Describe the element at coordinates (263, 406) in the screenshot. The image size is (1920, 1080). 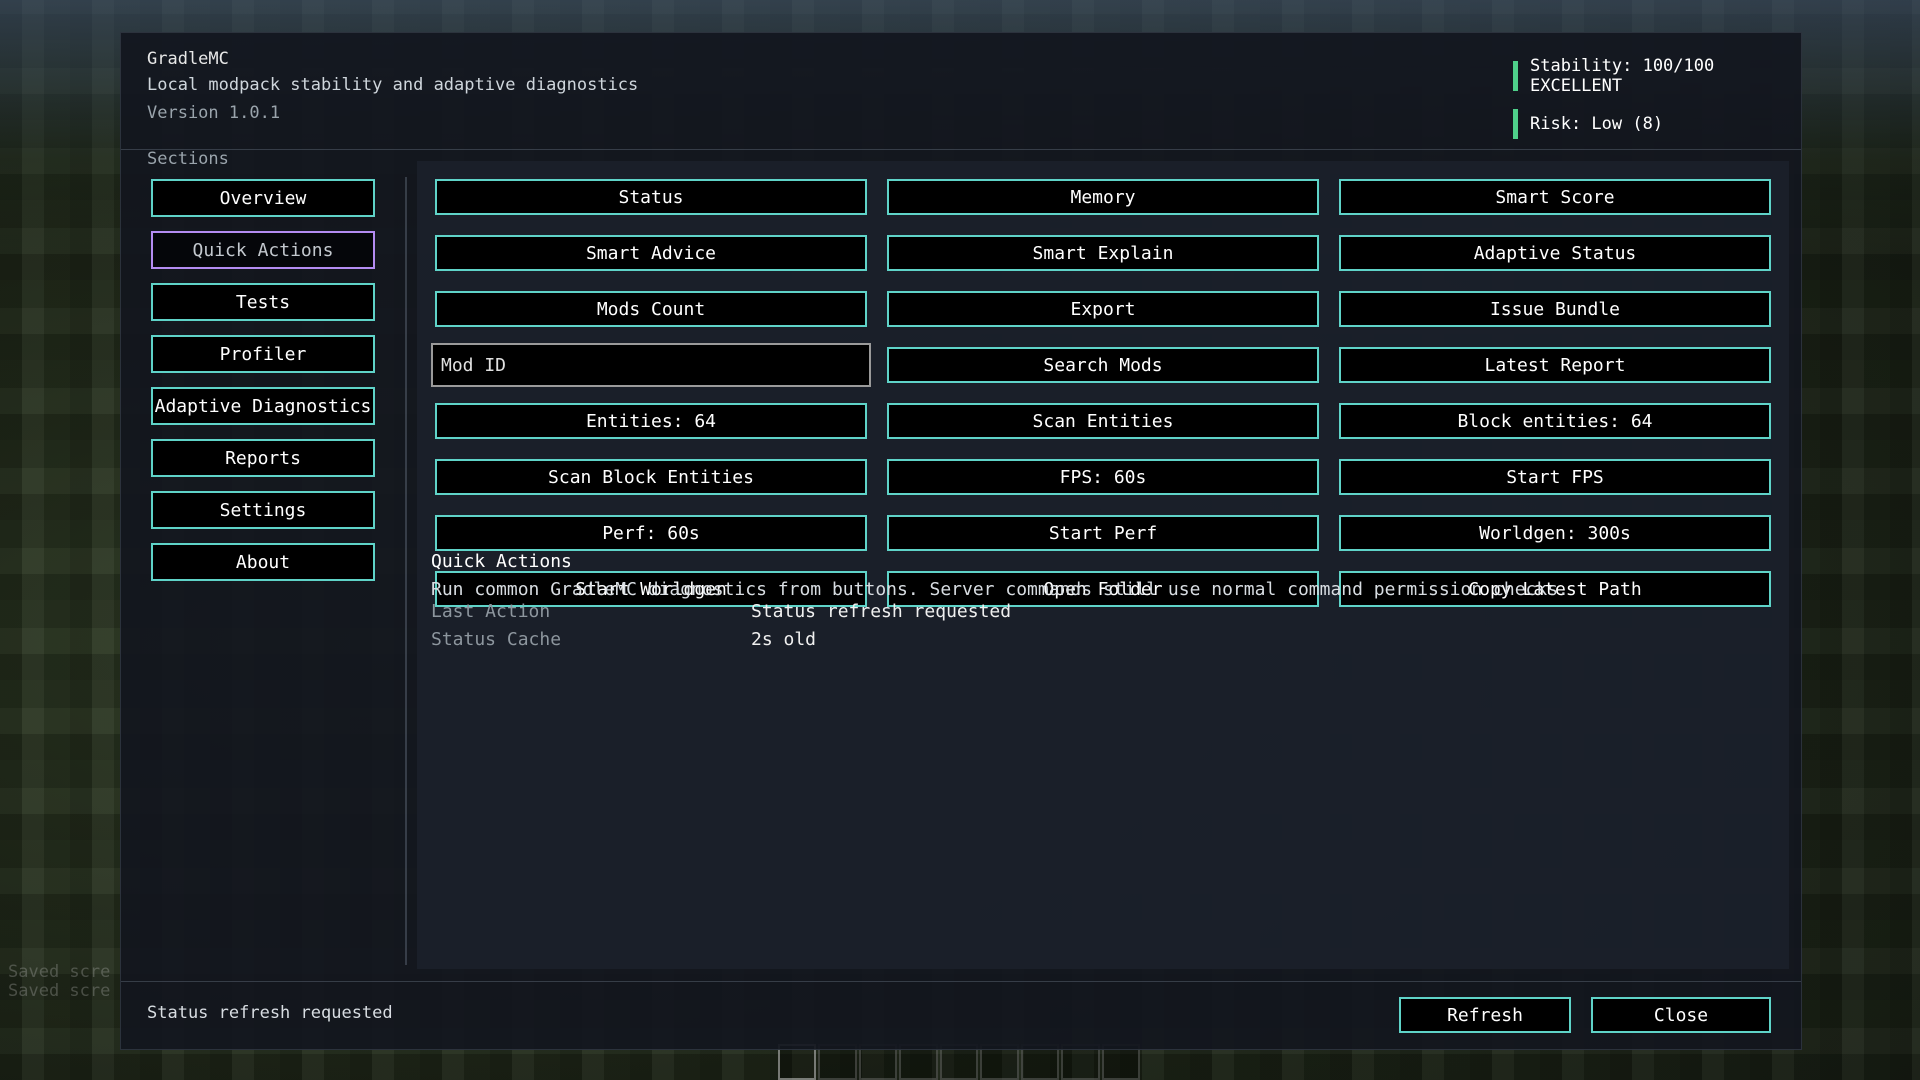
I see `sidebar-item-adaptive-diagnostics: Adaptive Diagnostics` at that location.